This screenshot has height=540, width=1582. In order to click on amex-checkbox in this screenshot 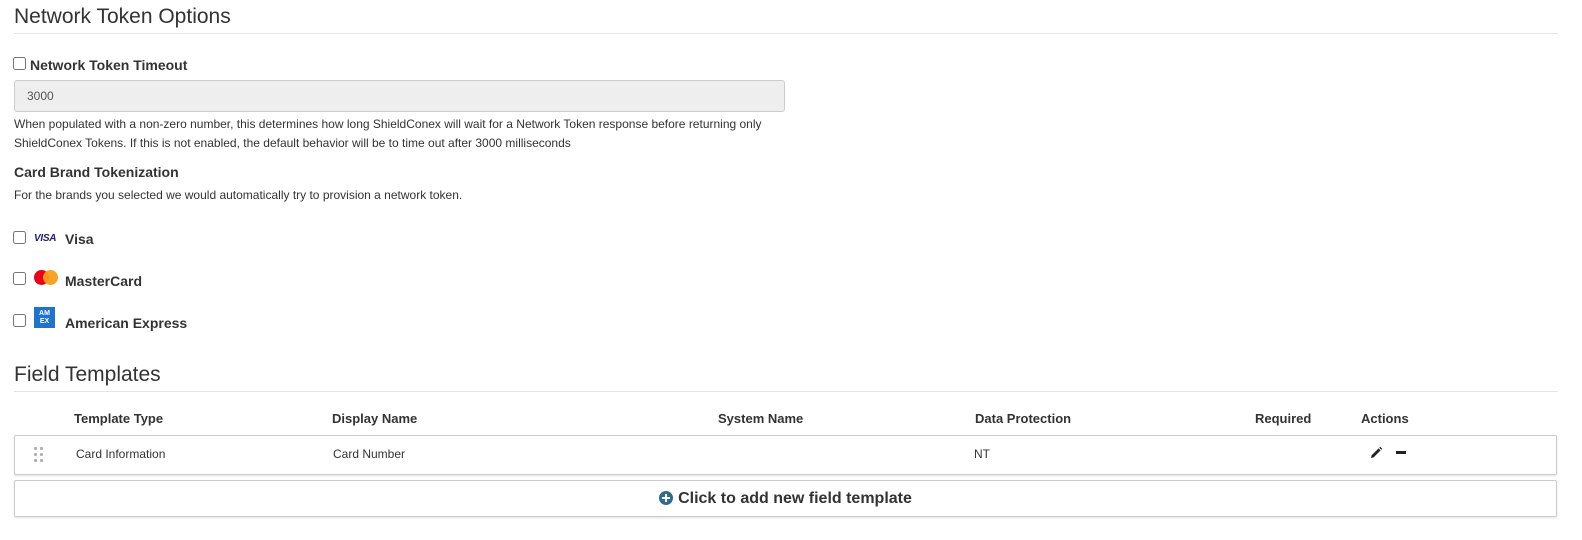, I will do `click(19, 320)`.